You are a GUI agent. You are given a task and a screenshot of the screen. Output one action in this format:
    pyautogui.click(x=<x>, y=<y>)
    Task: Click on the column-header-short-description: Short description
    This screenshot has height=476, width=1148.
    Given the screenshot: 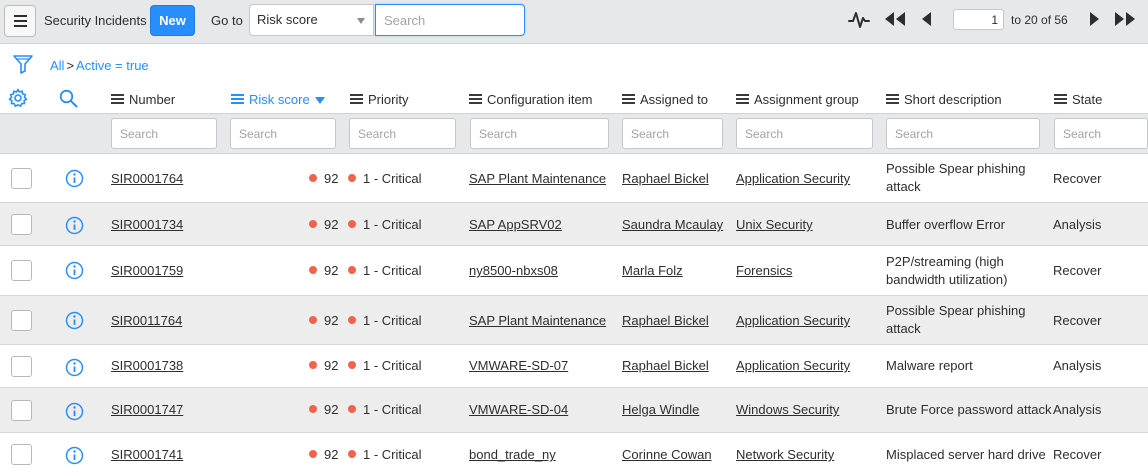 What is the action you would take?
    pyautogui.click(x=944, y=99)
    